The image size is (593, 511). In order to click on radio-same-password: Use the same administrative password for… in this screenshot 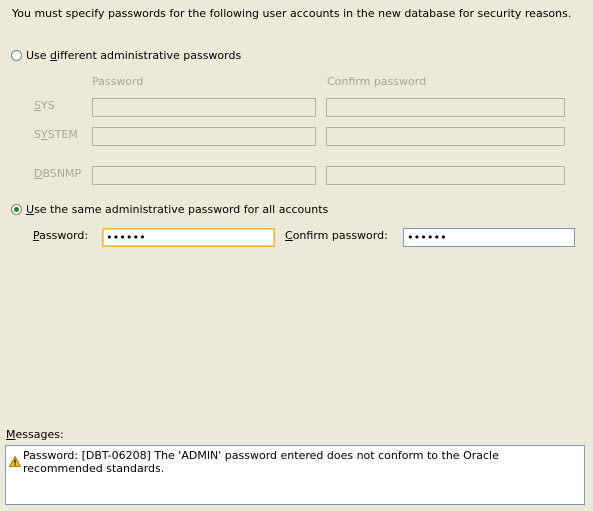, I will do `click(169, 209)`.